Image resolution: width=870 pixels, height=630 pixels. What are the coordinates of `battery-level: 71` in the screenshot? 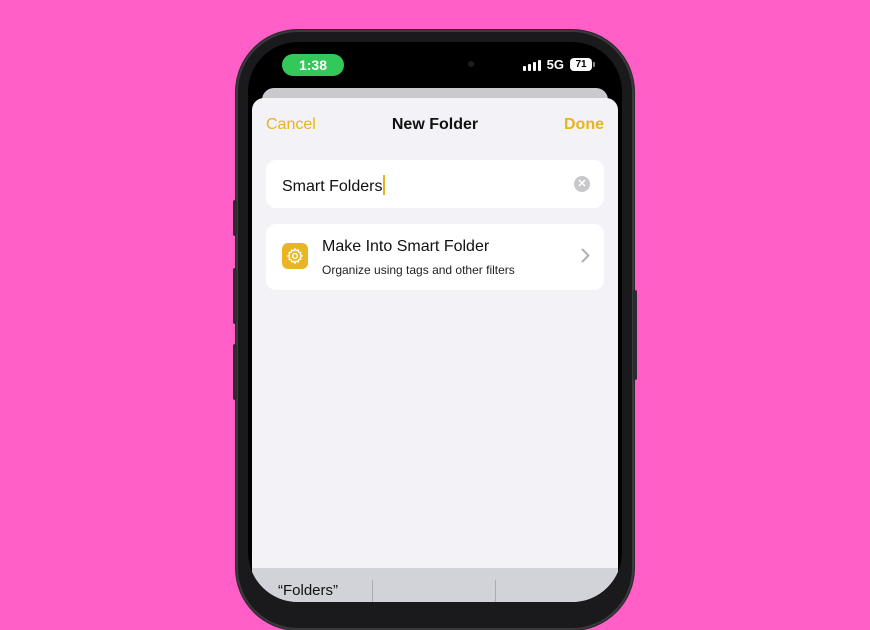 It's located at (581, 64).